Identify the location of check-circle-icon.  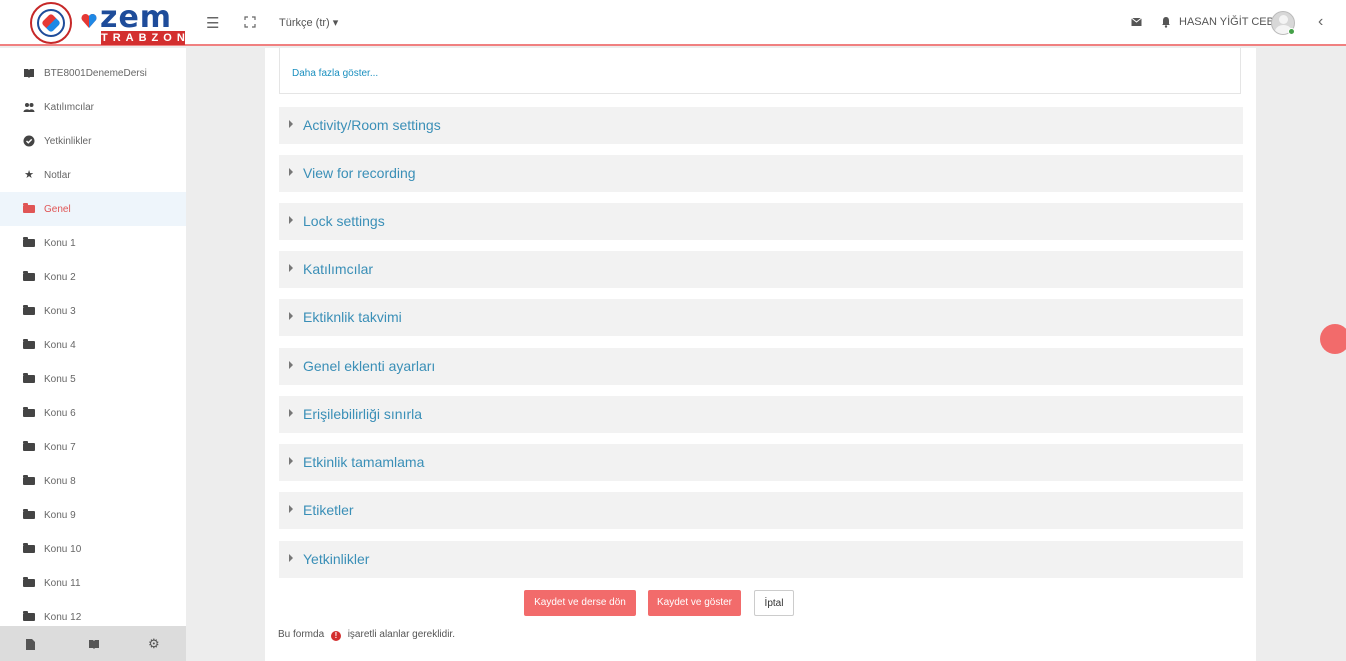
(29, 141).